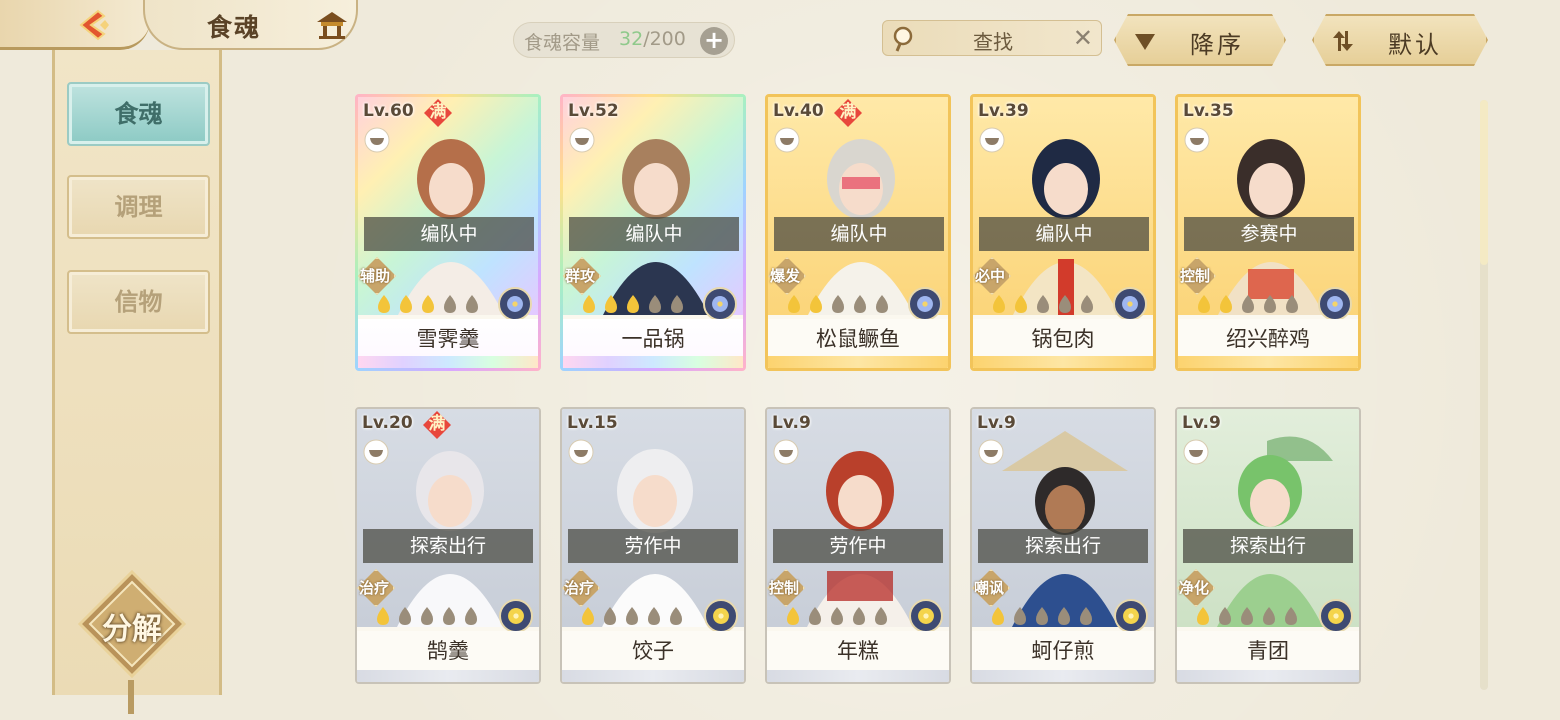 Image resolution: width=1560 pixels, height=720 pixels. I want to click on level-label: Lv.60, so click(388, 111).